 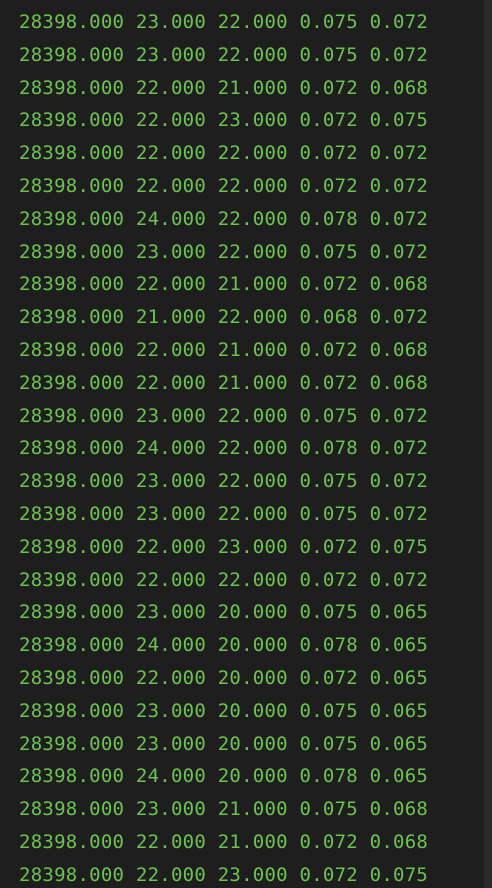 I want to click on output-line: 28398.000 21.000 22.000 0.068 0.072, so click(x=224, y=317).